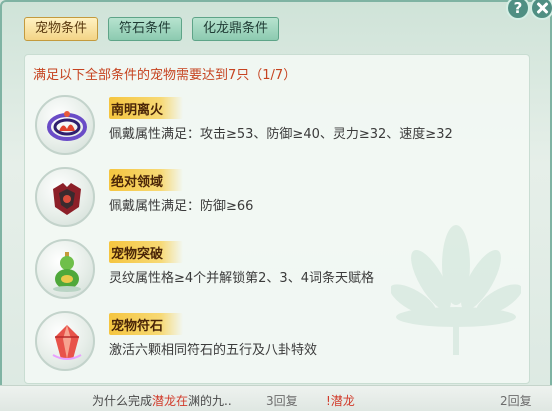 Image resolution: width=552 pixels, height=411 pixels. Describe the element at coordinates (241, 278) in the screenshot. I see `requirement-description: 灵纹属性格≥4个并解锁第2、3、4词条天赋格` at that location.